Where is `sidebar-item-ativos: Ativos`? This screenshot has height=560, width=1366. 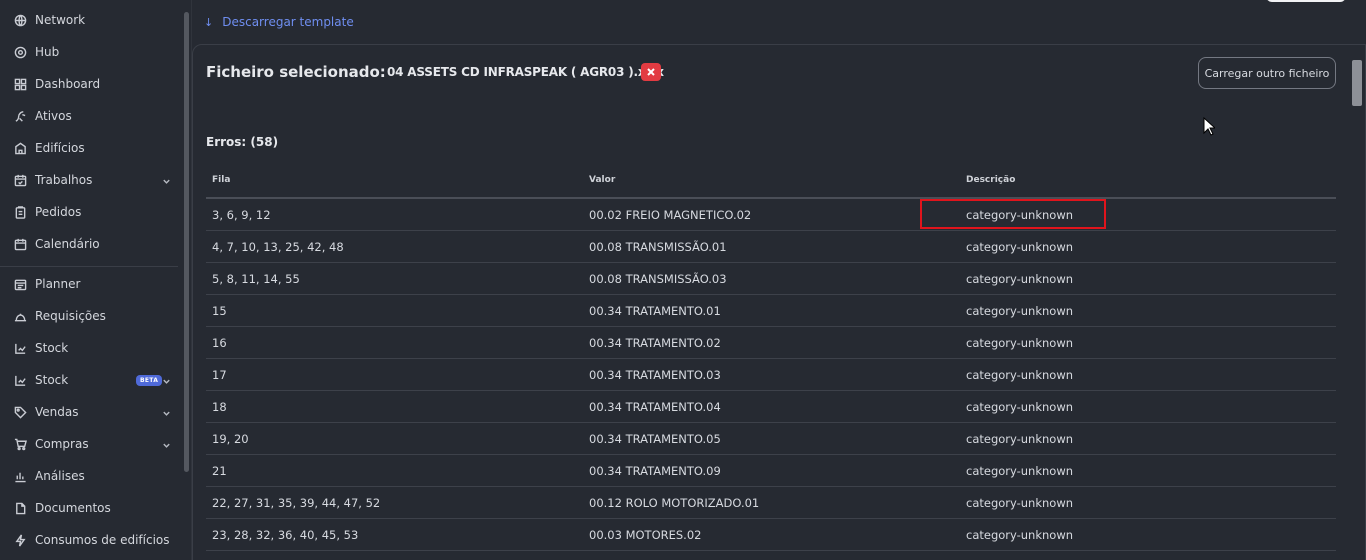 sidebar-item-ativos: Ativos is located at coordinates (90, 116).